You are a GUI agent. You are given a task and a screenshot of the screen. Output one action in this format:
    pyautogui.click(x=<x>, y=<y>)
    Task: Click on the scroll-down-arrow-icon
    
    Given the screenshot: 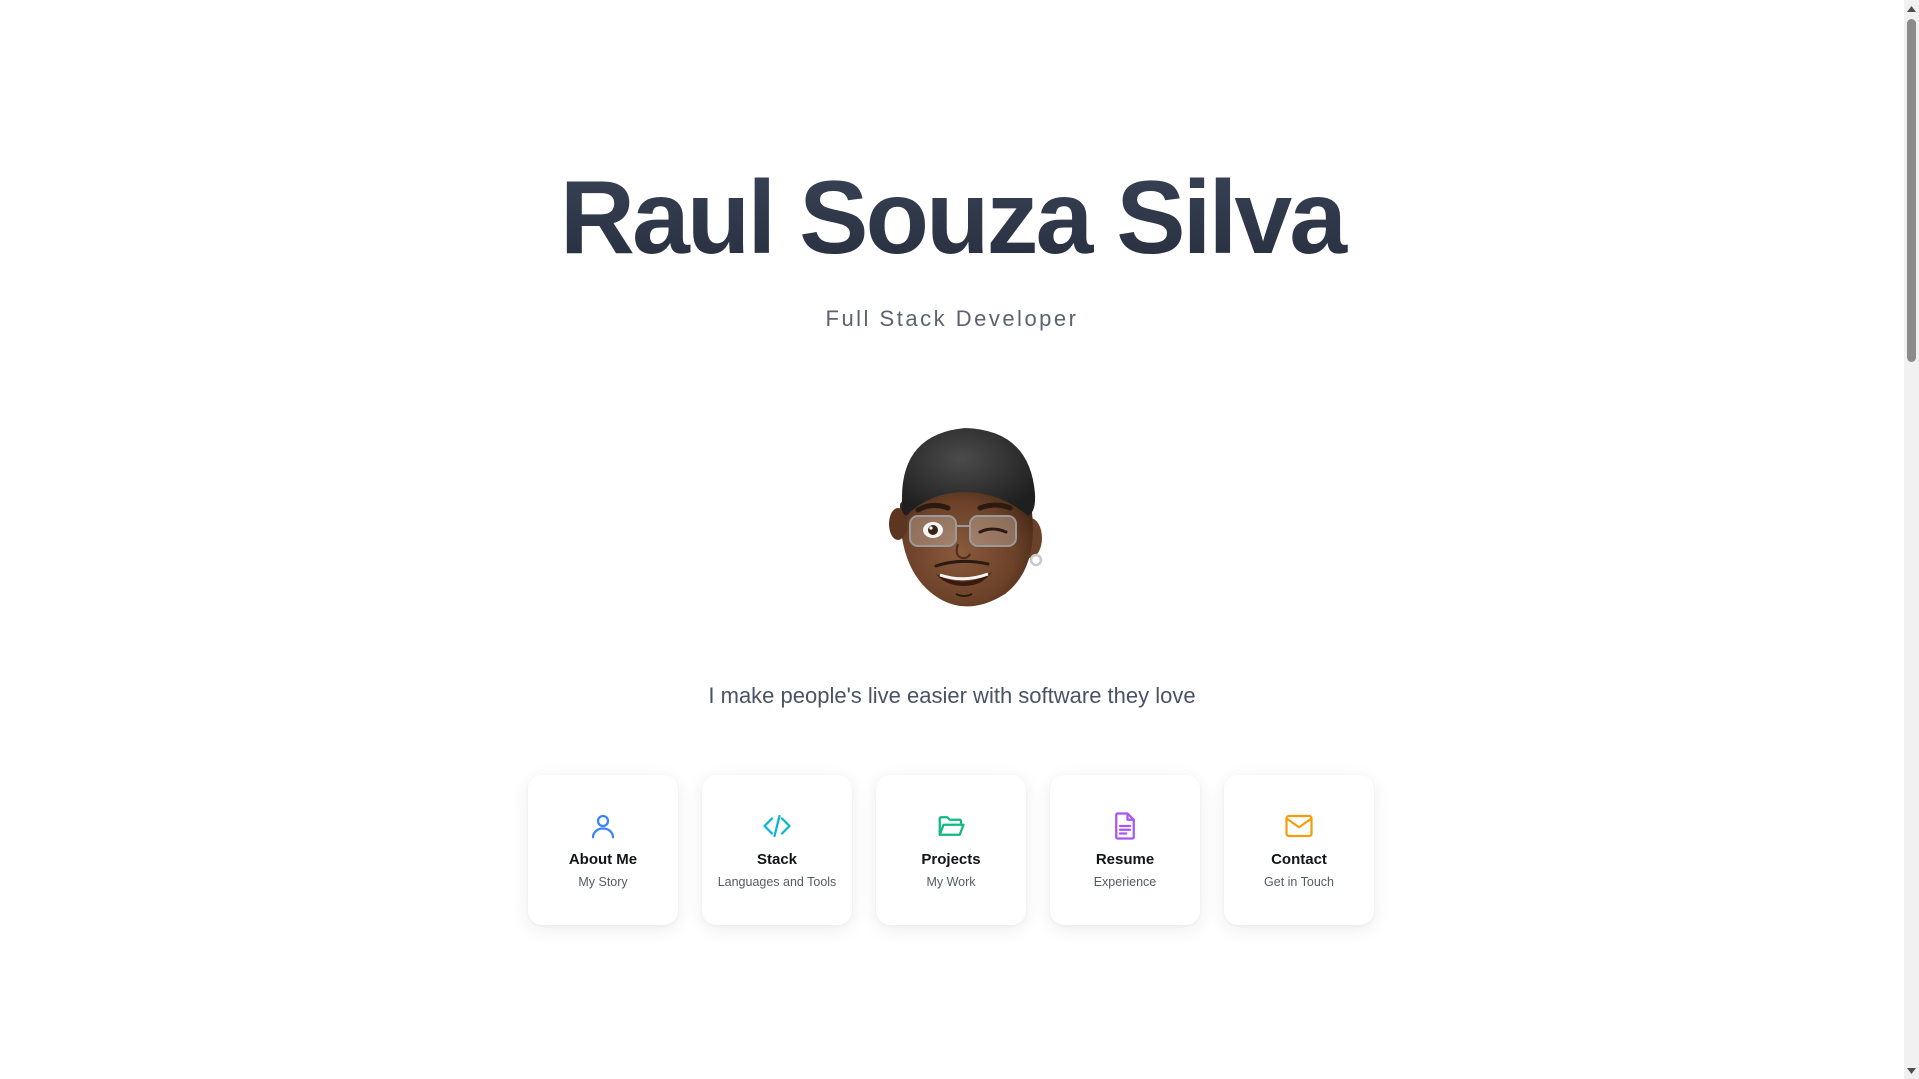 What is the action you would take?
    pyautogui.click(x=1911, y=1070)
    